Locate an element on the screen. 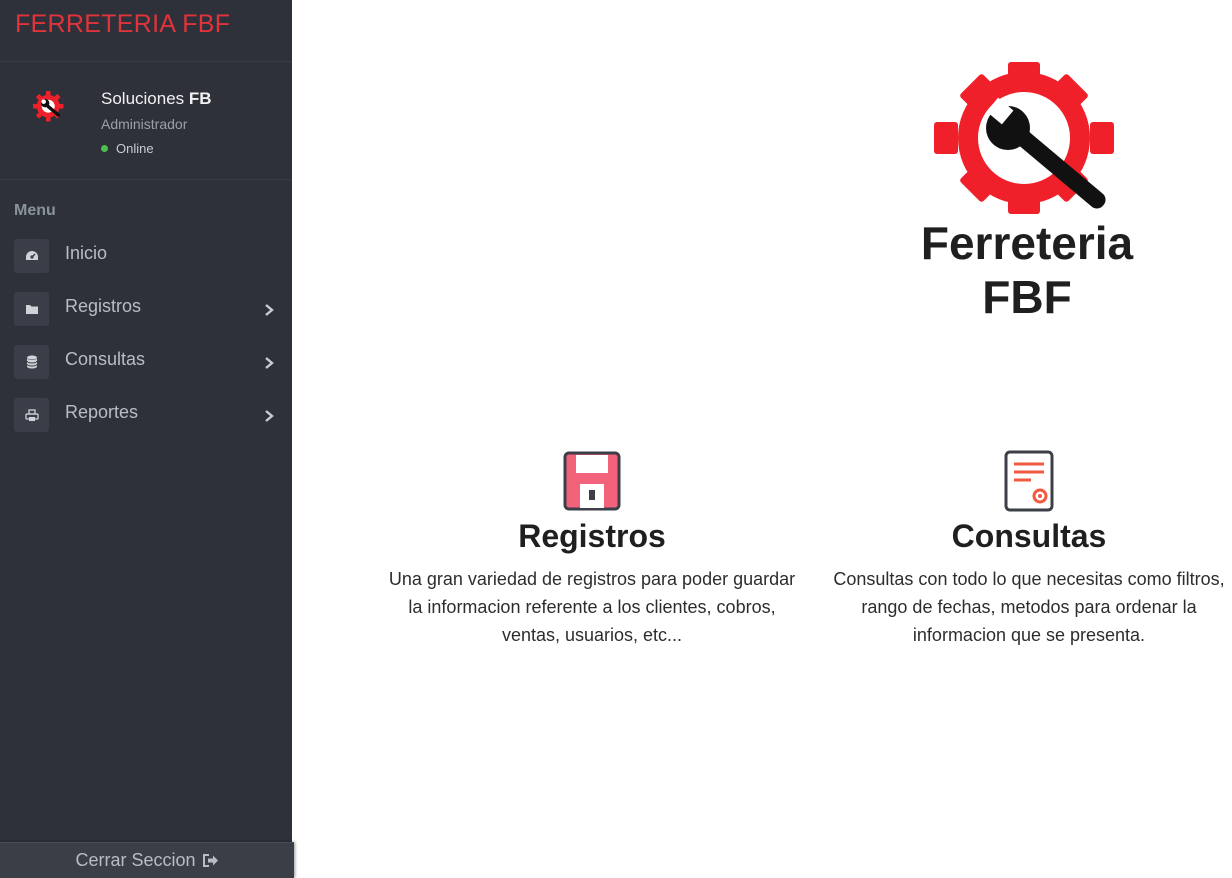 The image size is (1232, 878). status-dot-icon is located at coordinates (104, 148).